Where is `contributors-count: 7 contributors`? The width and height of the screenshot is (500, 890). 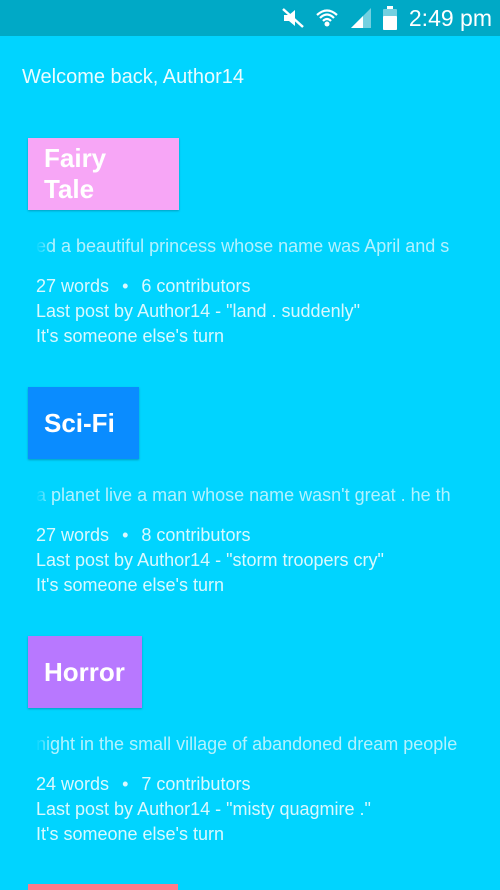 contributors-count: 7 contributors is located at coordinates (196, 784).